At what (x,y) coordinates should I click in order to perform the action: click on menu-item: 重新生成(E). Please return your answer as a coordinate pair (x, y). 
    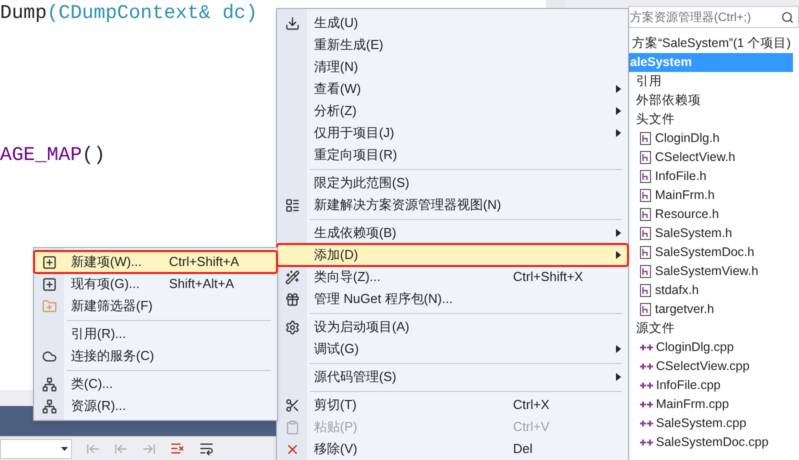
    Looking at the image, I should click on (452, 45).